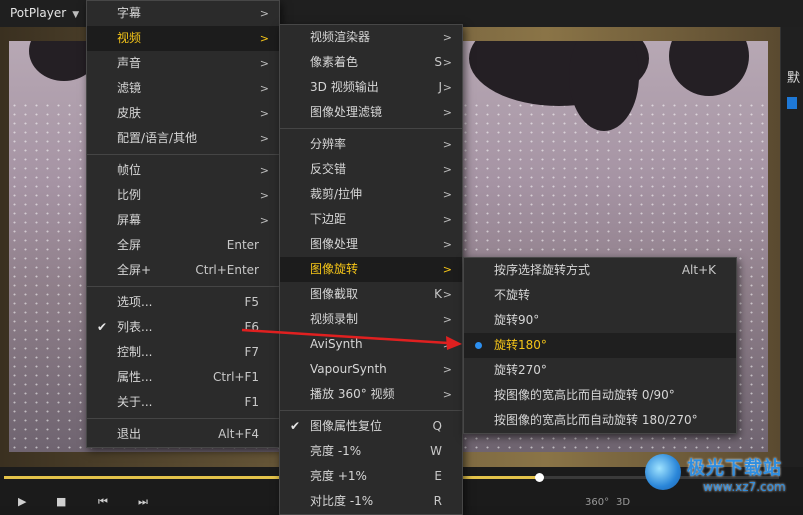 The image size is (803, 515). What do you see at coordinates (542, 270) in the screenshot?
I see `menu-item-label: 按序选择旋转方式` at bounding box center [542, 270].